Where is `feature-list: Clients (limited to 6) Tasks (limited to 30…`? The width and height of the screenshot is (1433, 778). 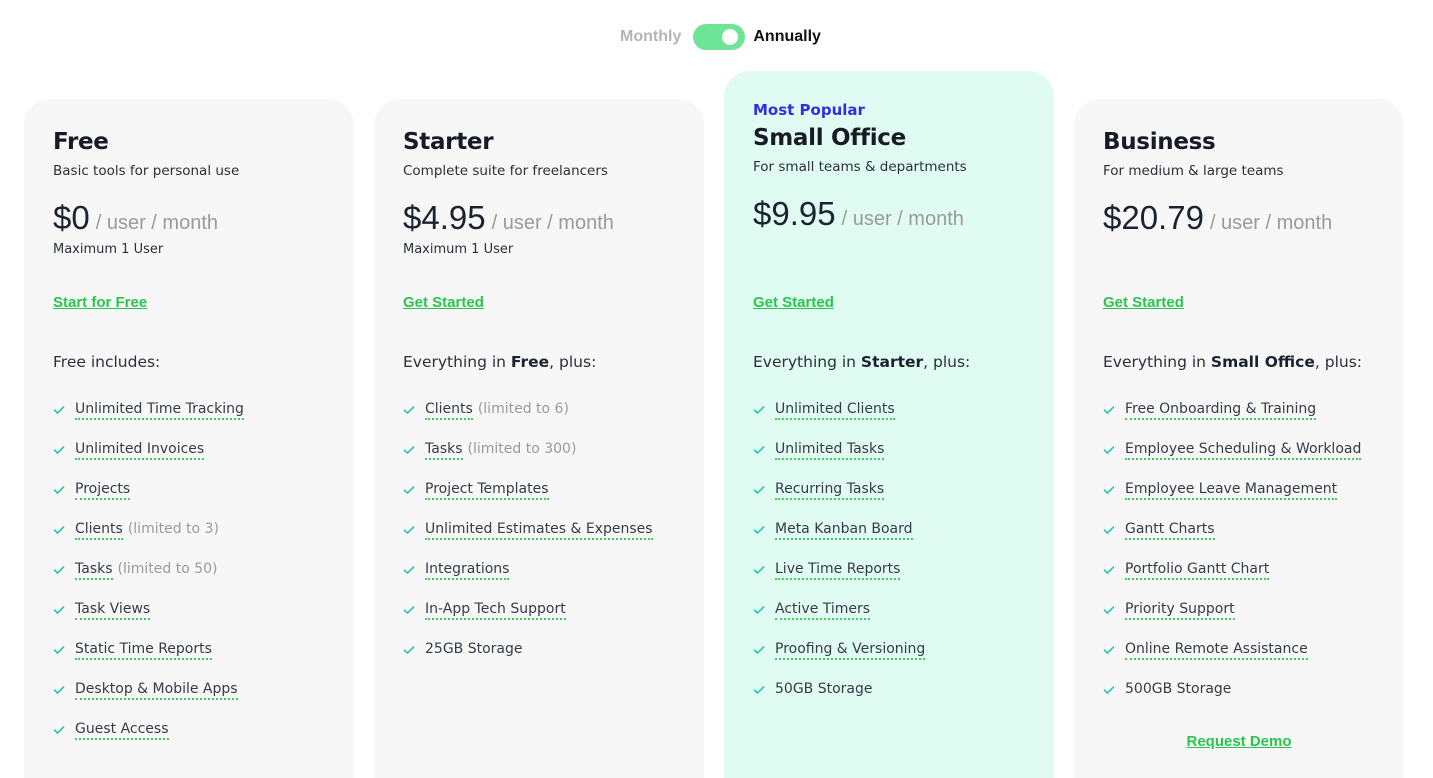 feature-list: Clients (limited to 6) Tasks (limited to 30… is located at coordinates (543, 541).